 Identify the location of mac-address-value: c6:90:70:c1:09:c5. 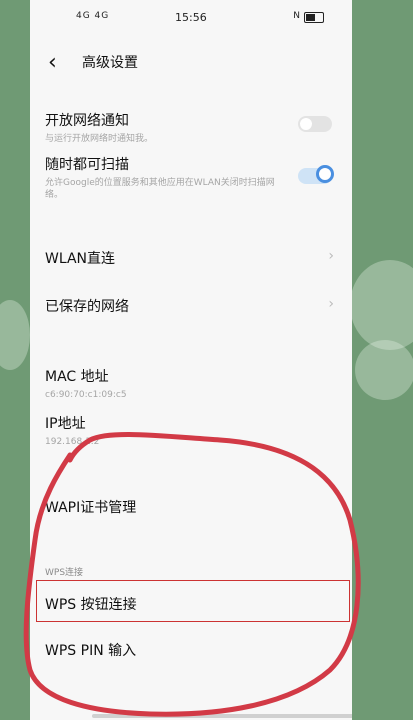
(86, 395).